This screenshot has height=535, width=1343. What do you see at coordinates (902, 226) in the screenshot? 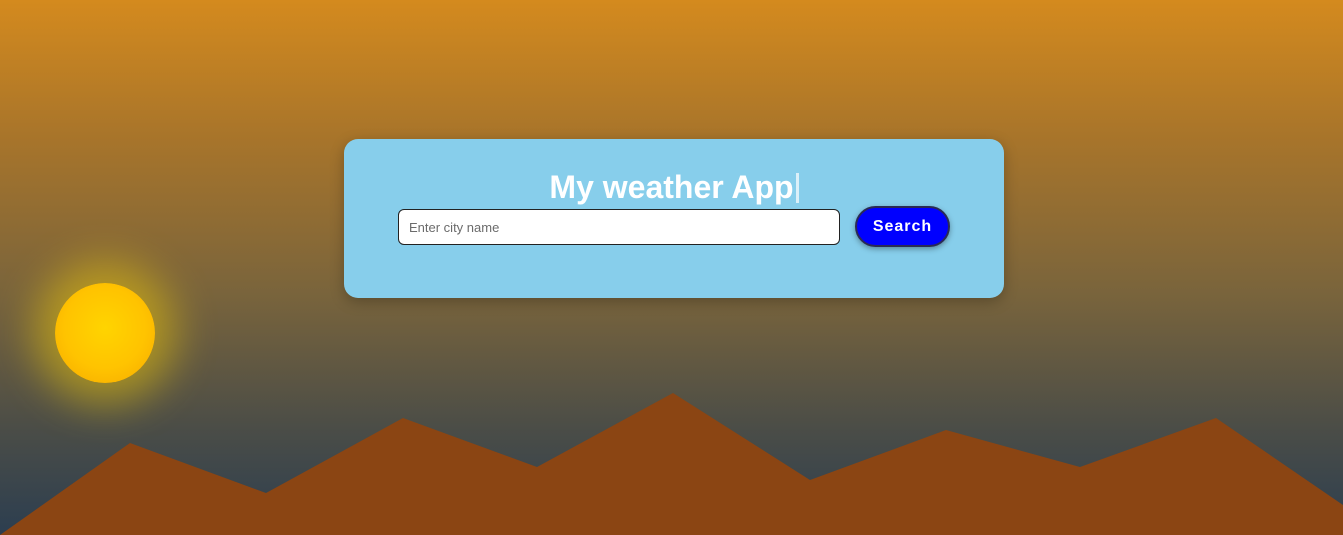
I see `search-button: Search` at bounding box center [902, 226].